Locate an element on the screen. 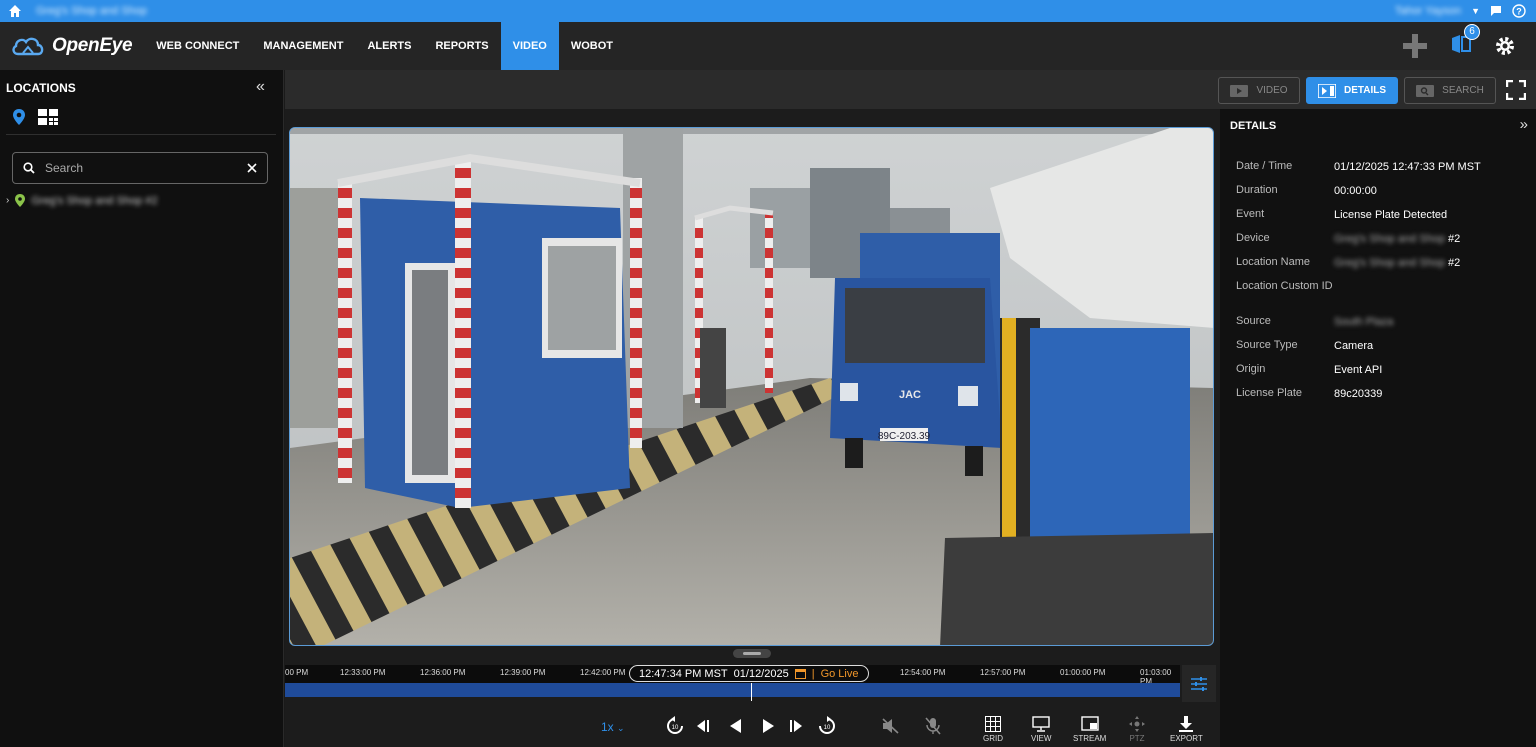 Image resolution: width=1536 pixels, height=747 pixels. location-tree-item: › Greg's Shop and Shop #2 is located at coordinates (82, 200).